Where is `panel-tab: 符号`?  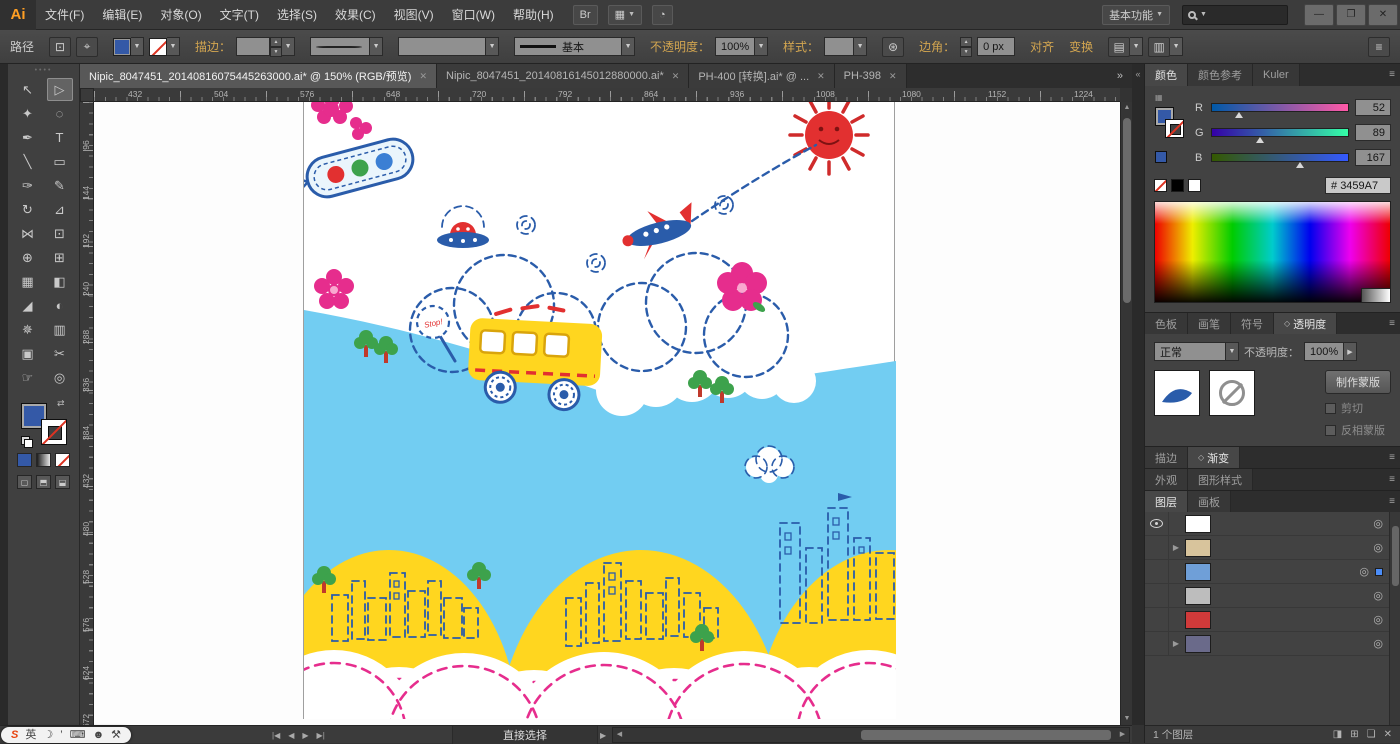
panel-tab: 符号 is located at coordinates (1252, 323).